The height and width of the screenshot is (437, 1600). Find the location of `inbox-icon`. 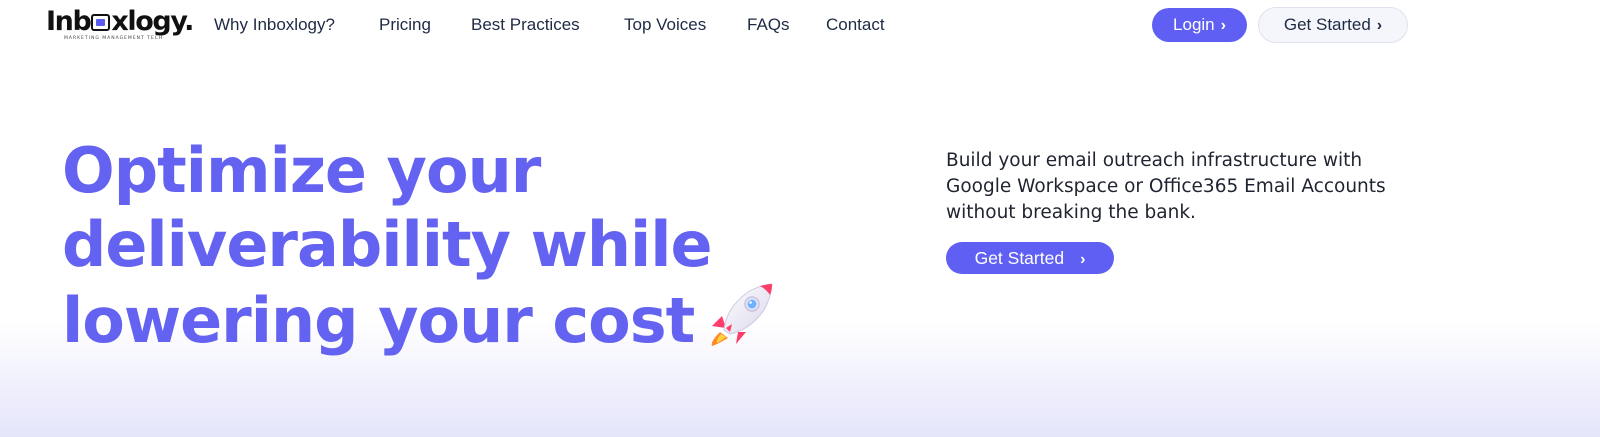

inbox-icon is located at coordinates (101, 22).